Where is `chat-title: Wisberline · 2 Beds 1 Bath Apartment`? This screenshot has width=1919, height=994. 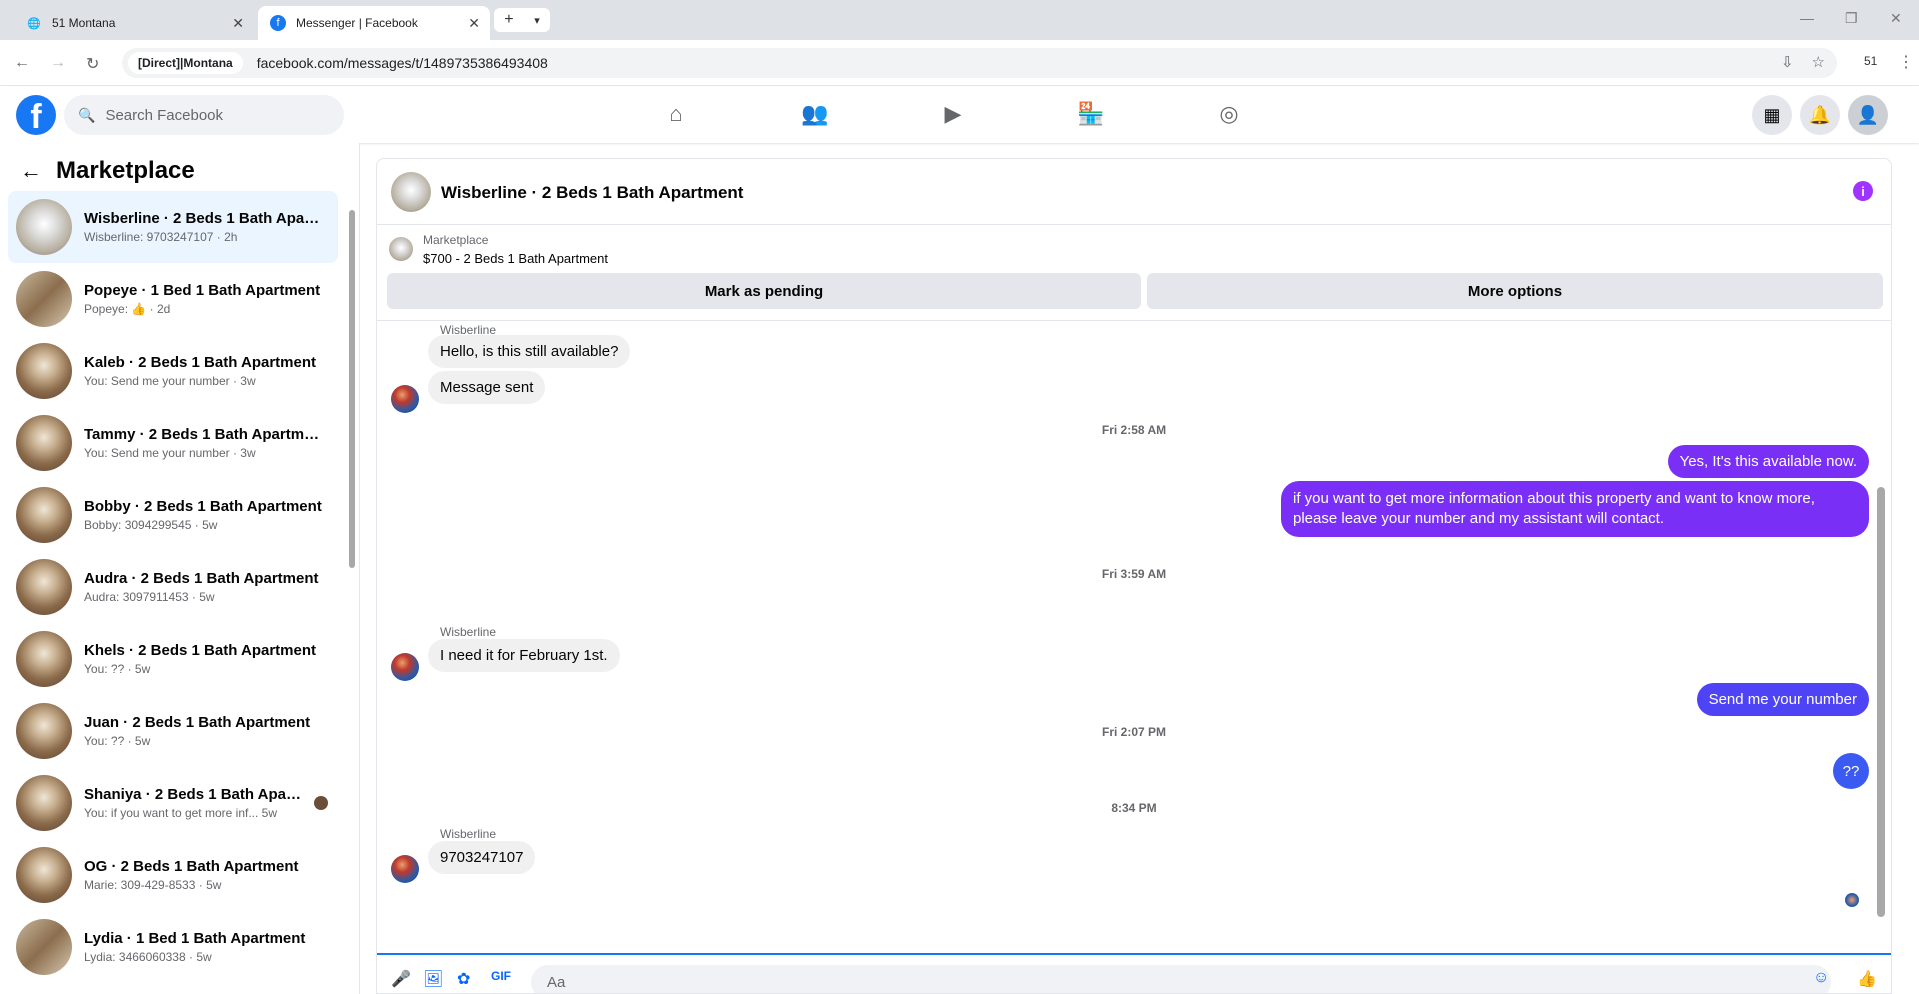 chat-title: Wisberline · 2 Beds 1 Bath Apartment is located at coordinates (592, 193).